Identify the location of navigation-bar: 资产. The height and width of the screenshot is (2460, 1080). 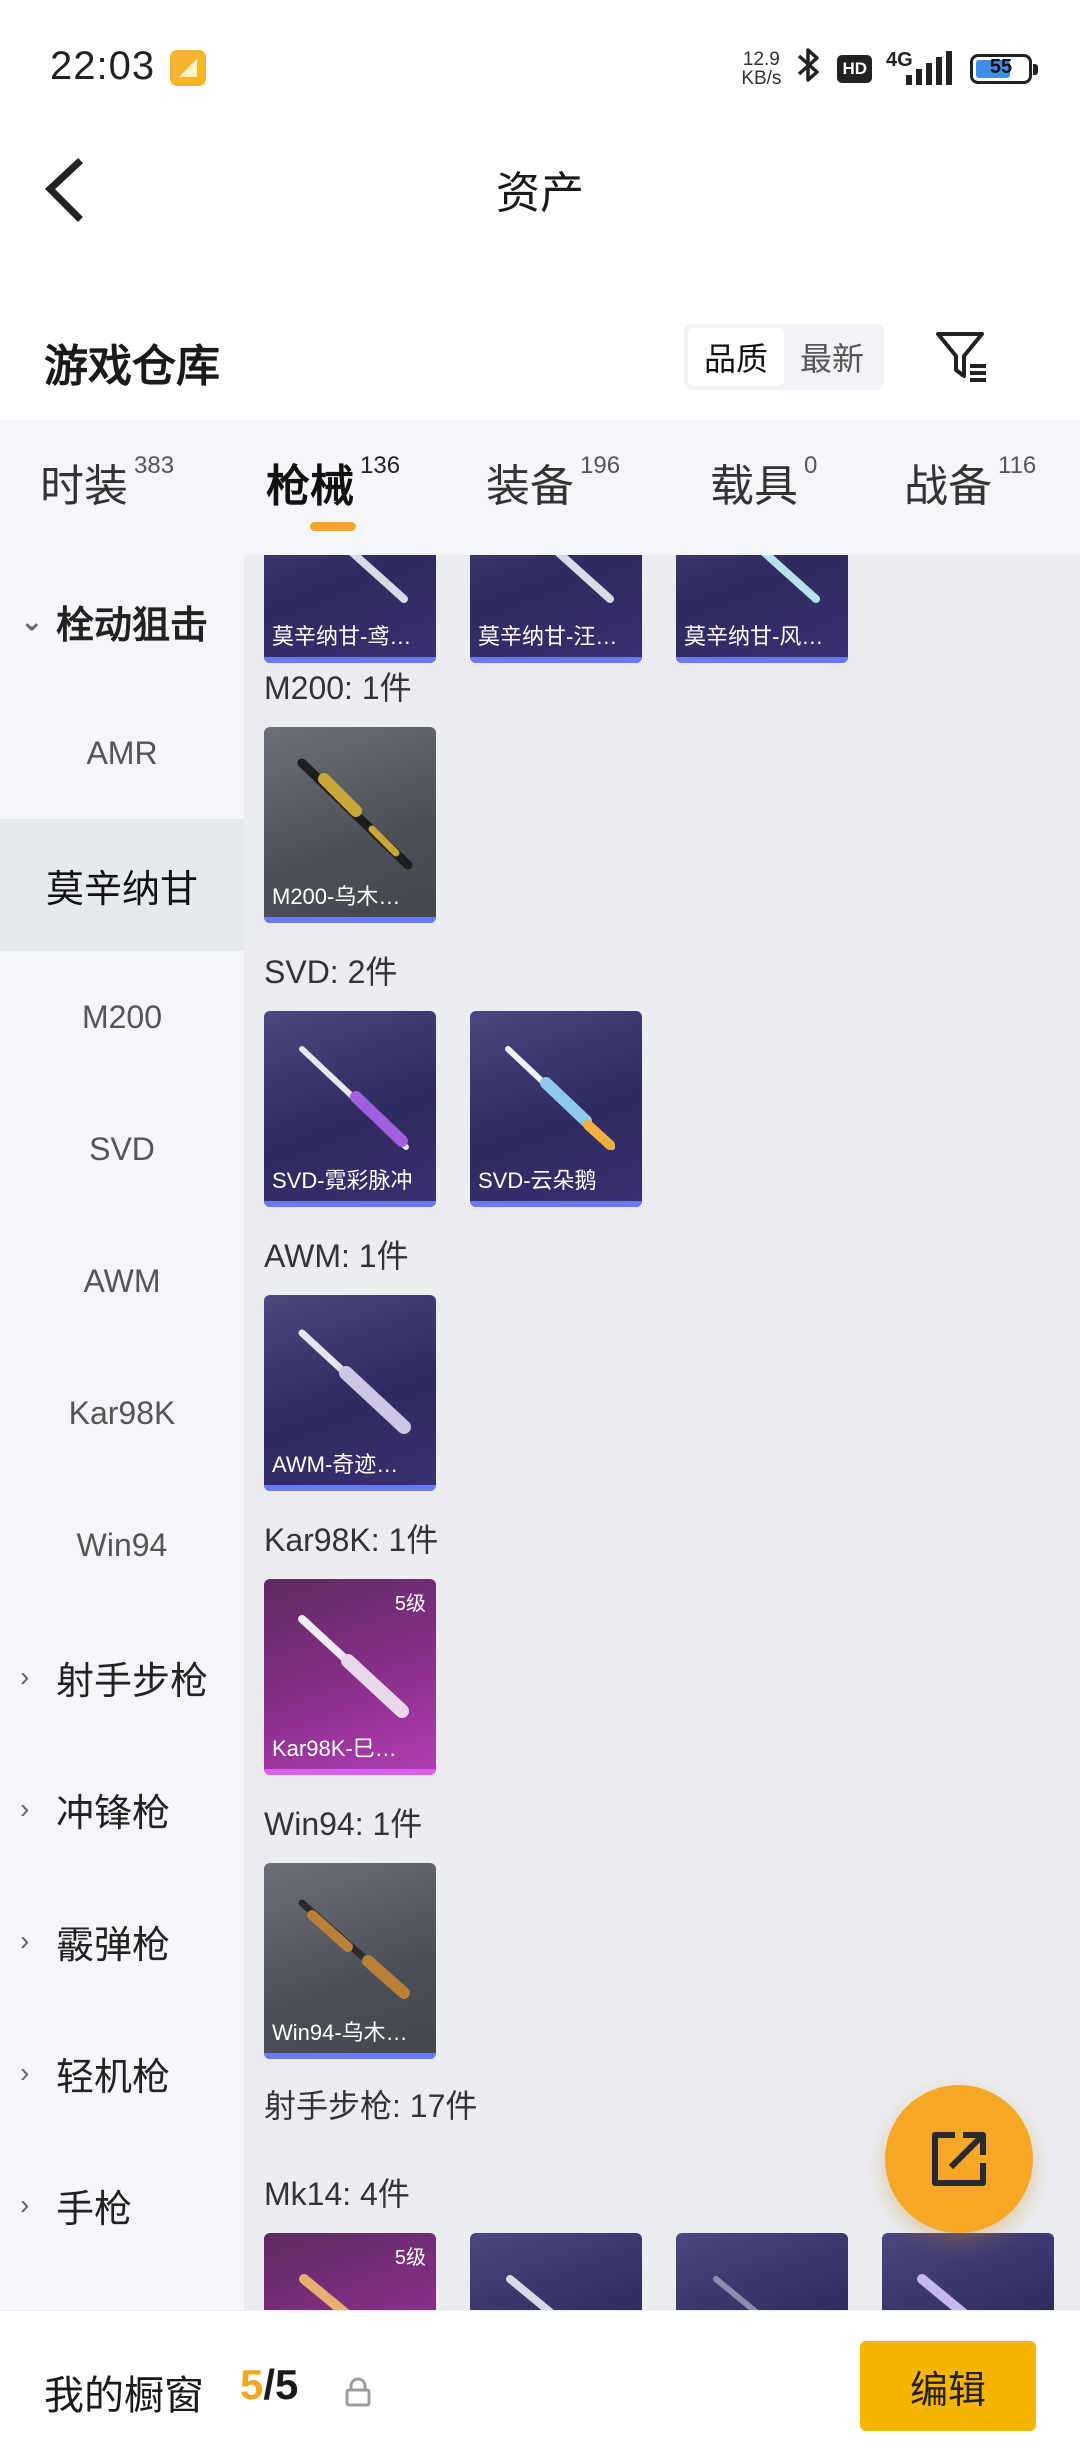
(540, 222).